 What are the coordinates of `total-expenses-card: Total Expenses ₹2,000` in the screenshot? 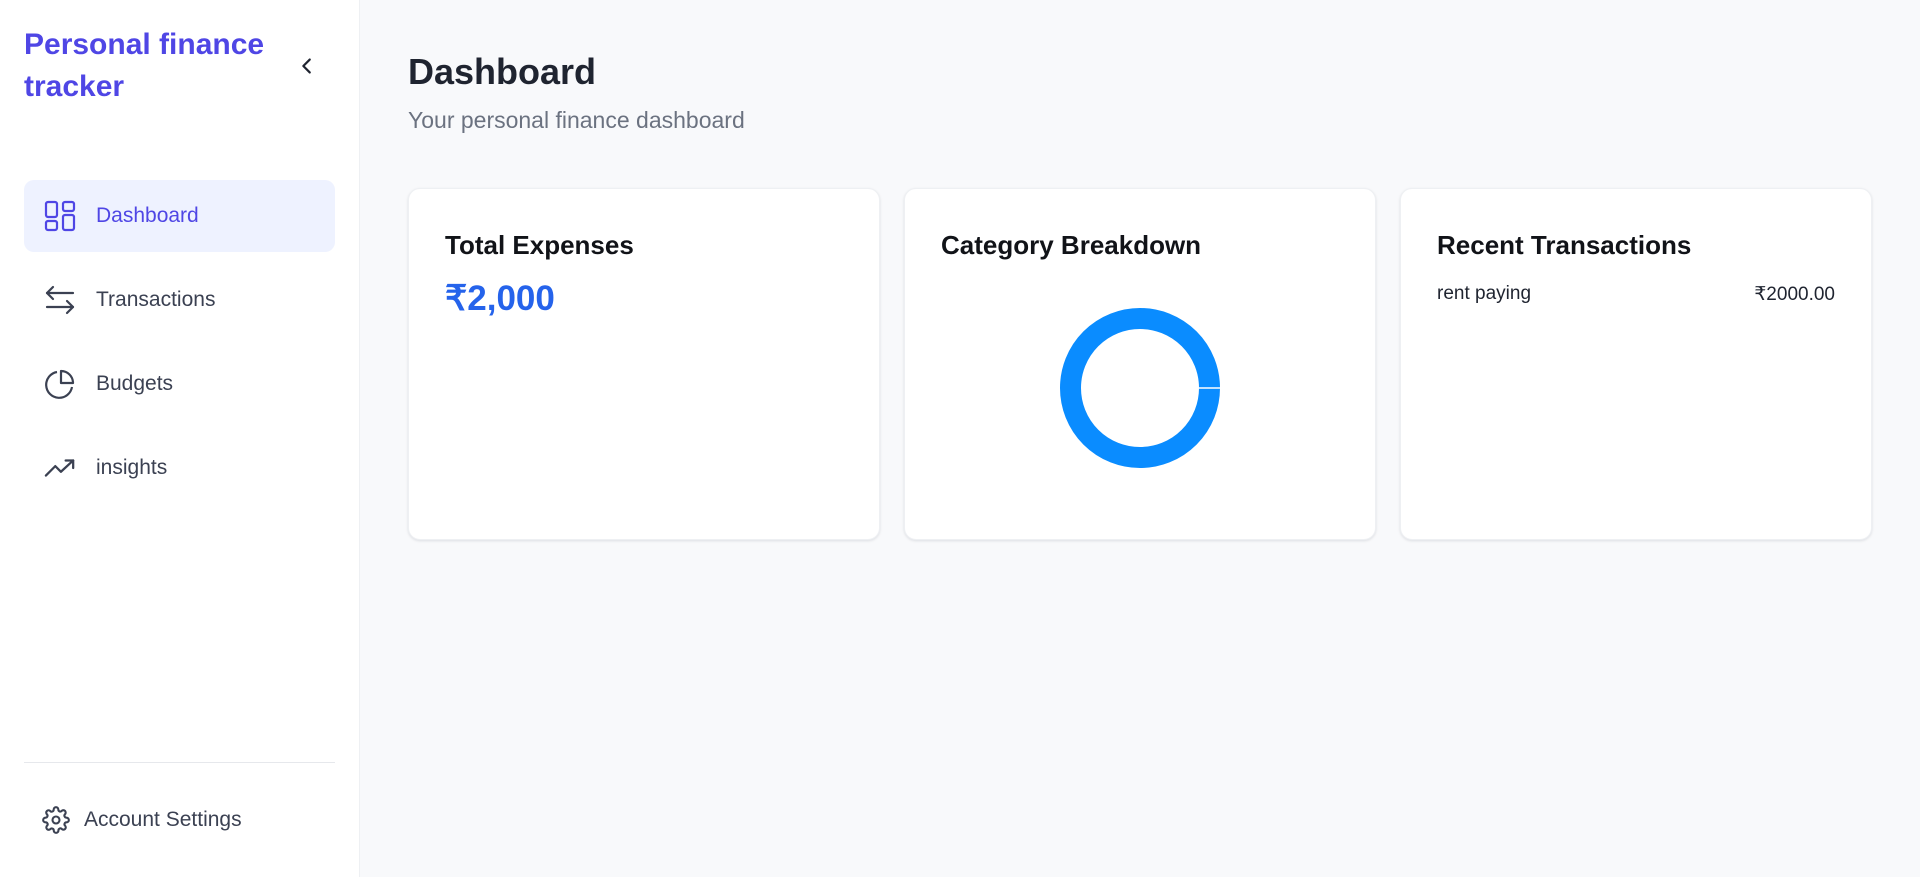 It's located at (644, 364).